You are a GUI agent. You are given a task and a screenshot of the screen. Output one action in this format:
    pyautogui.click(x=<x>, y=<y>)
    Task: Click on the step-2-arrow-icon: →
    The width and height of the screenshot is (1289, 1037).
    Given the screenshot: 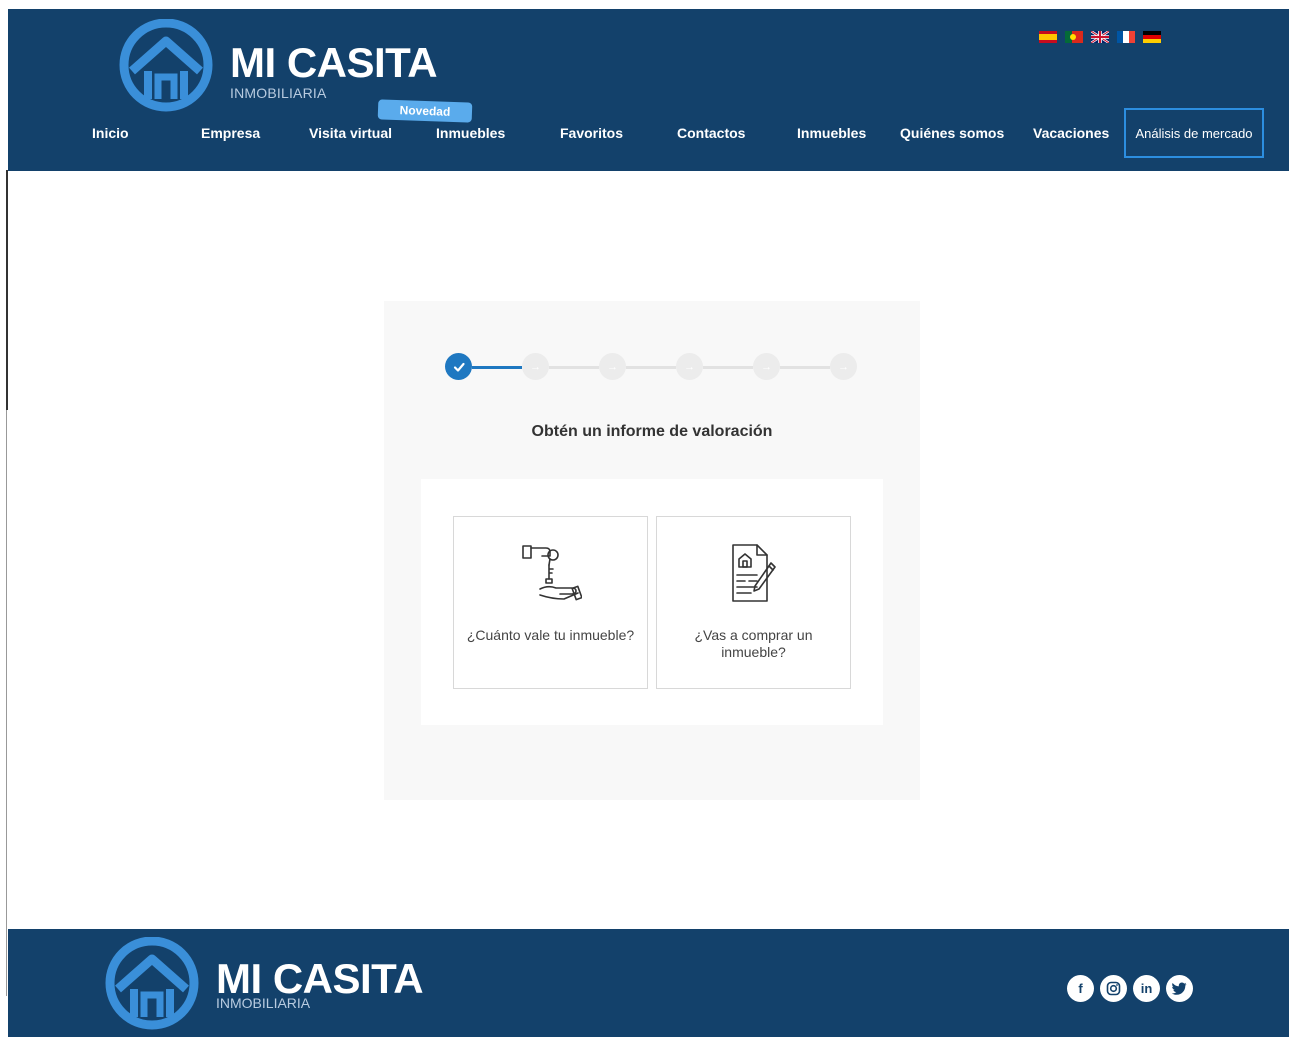 What is the action you would take?
    pyautogui.click(x=535, y=366)
    